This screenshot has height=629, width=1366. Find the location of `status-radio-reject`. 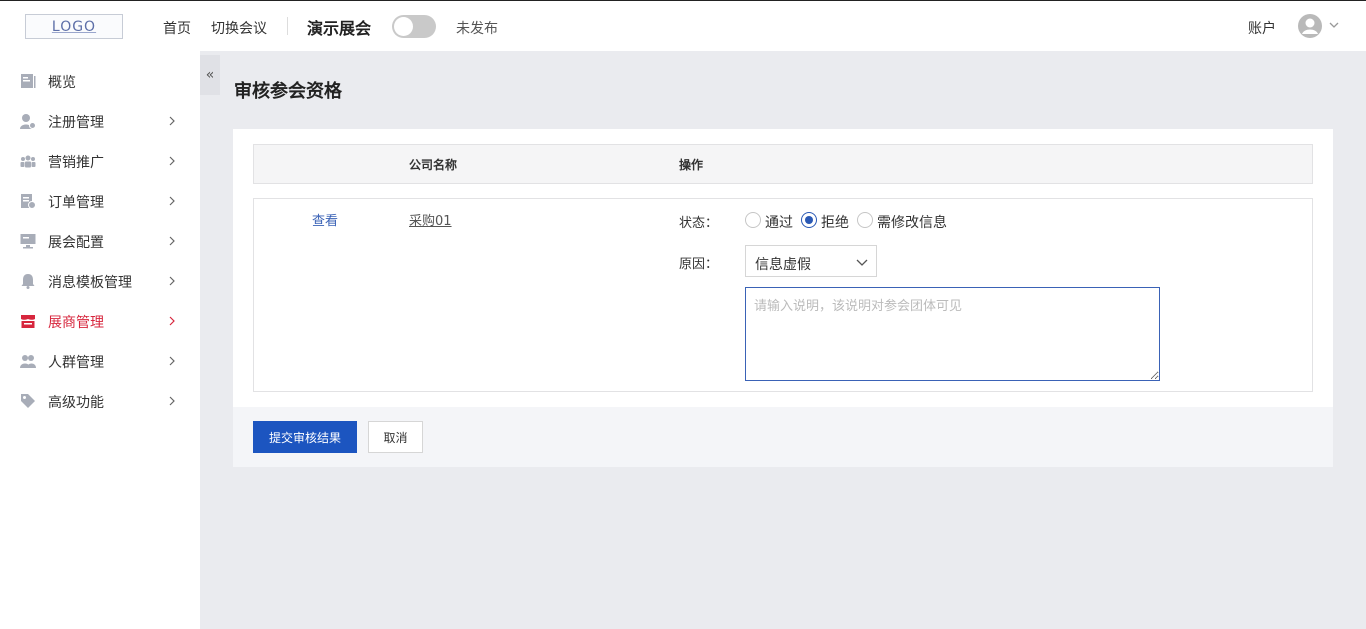

status-radio-reject is located at coordinates (809, 220).